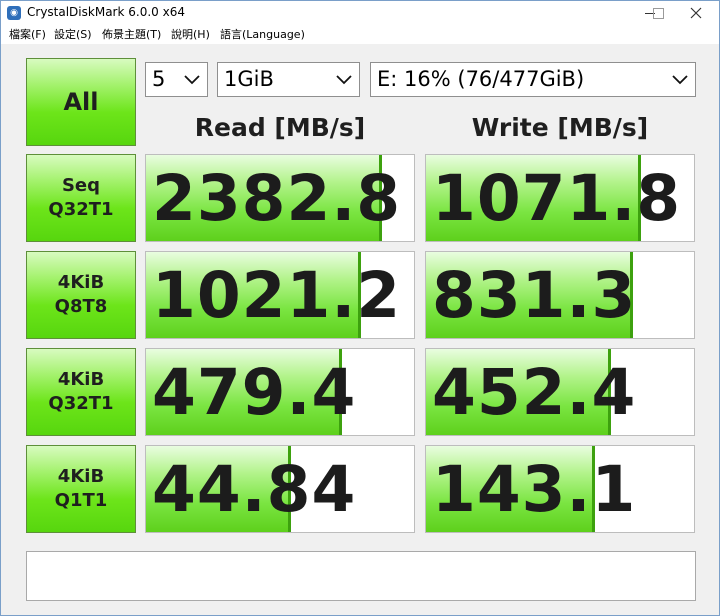  I want to click on 4kib-q1t1-button: 4KiB Q1T1, so click(81, 489).